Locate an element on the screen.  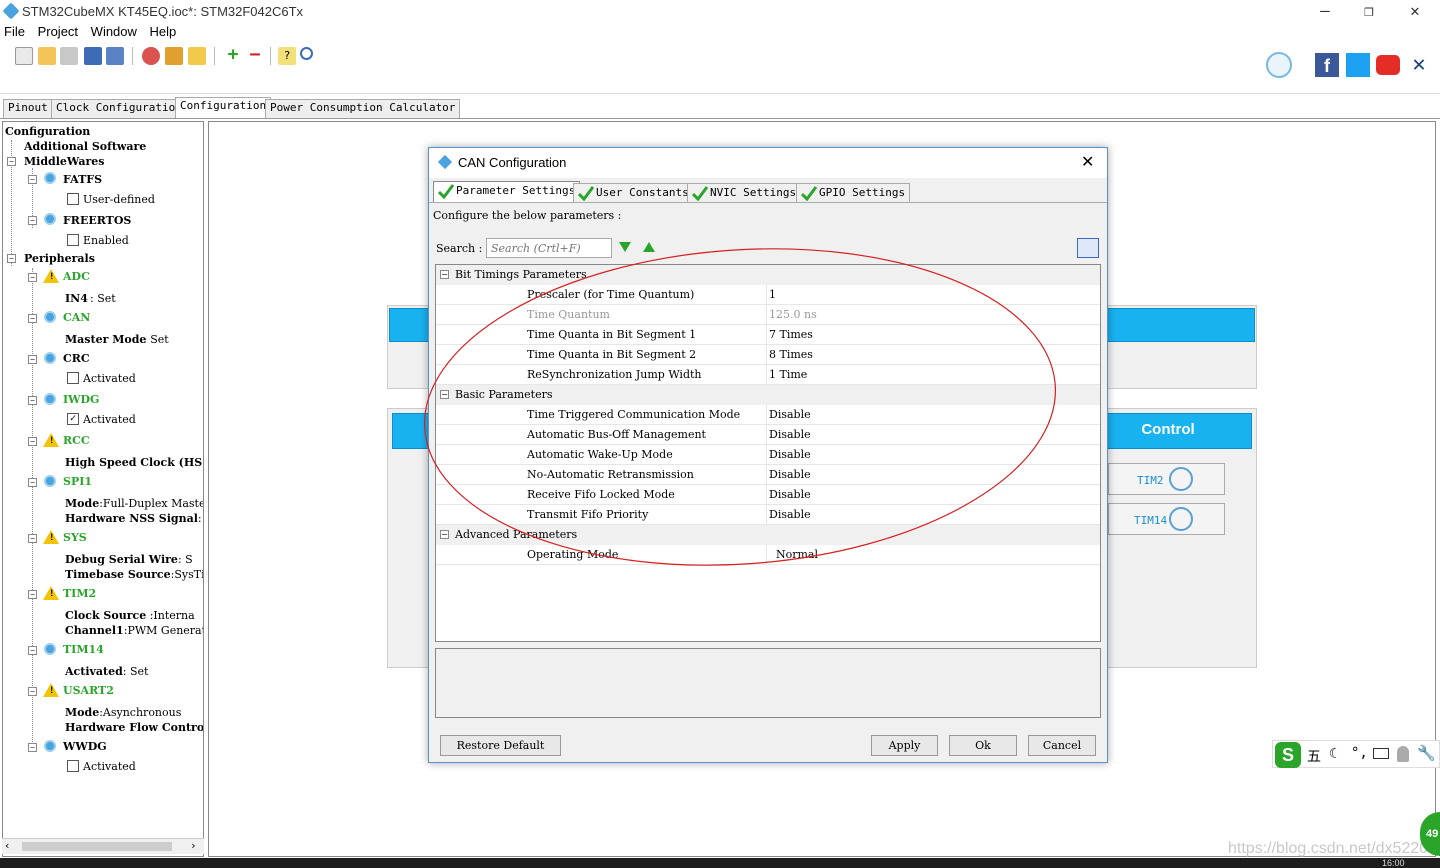
tree-peripherals: Peripherals is located at coordinates (59, 258).